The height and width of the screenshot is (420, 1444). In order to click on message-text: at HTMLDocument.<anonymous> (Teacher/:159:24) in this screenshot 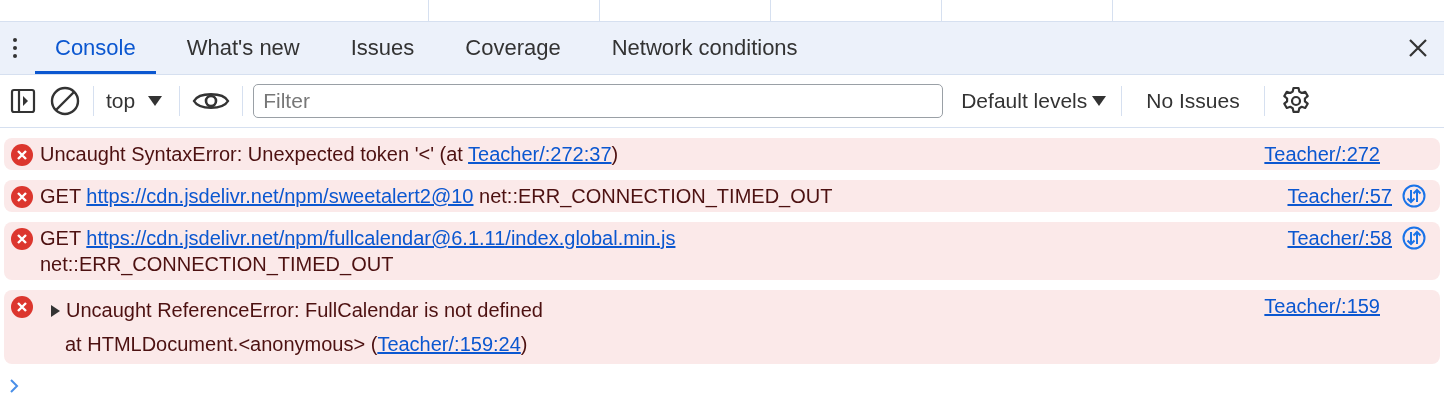, I will do `click(297, 344)`.